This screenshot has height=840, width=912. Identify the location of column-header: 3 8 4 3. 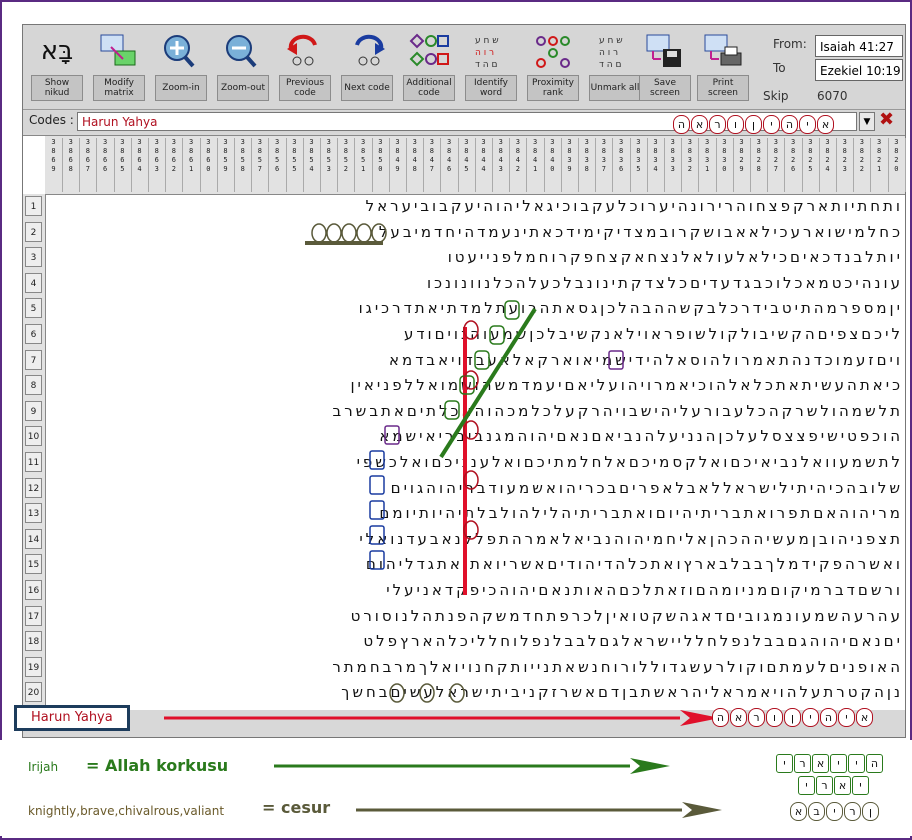
(501, 165).